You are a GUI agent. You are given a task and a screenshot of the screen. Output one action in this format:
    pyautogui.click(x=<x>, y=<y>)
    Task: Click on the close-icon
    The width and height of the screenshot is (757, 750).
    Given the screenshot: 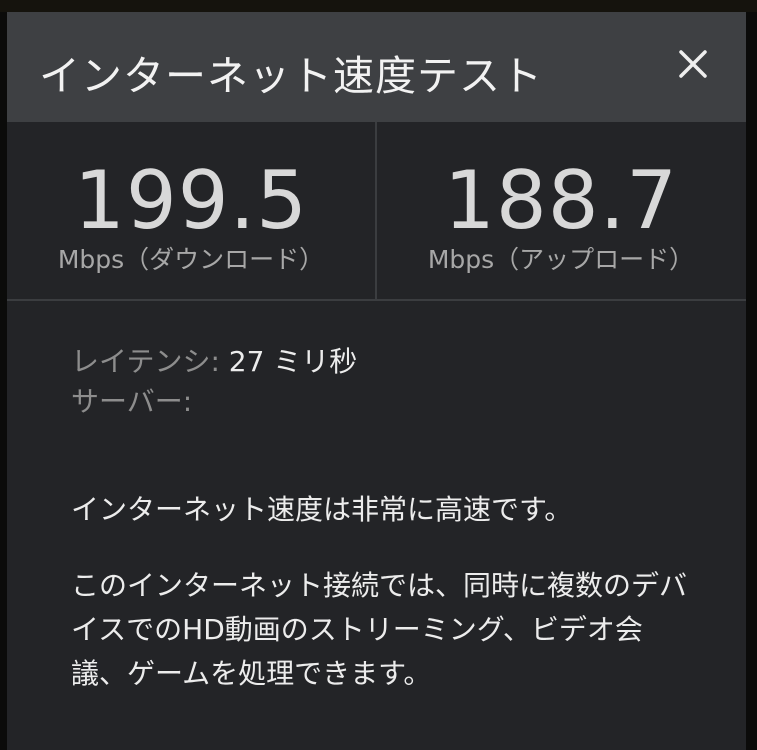 What is the action you would take?
    pyautogui.click(x=693, y=64)
    